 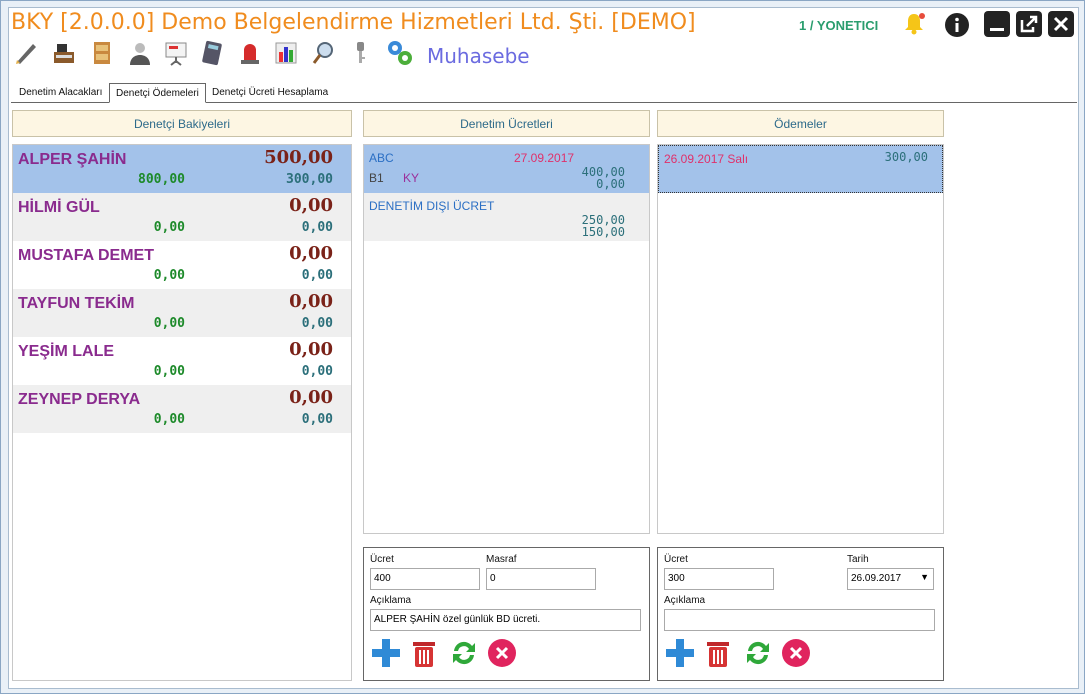 I want to click on close-icon, so click(x=1061, y=24).